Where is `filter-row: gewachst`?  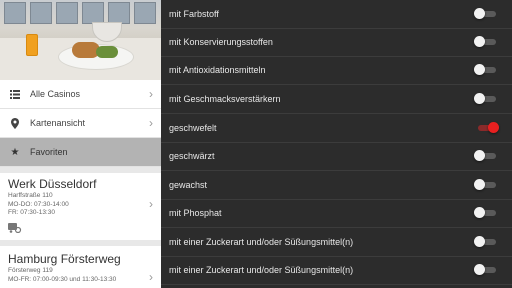 filter-row: gewachst is located at coordinates (336, 185).